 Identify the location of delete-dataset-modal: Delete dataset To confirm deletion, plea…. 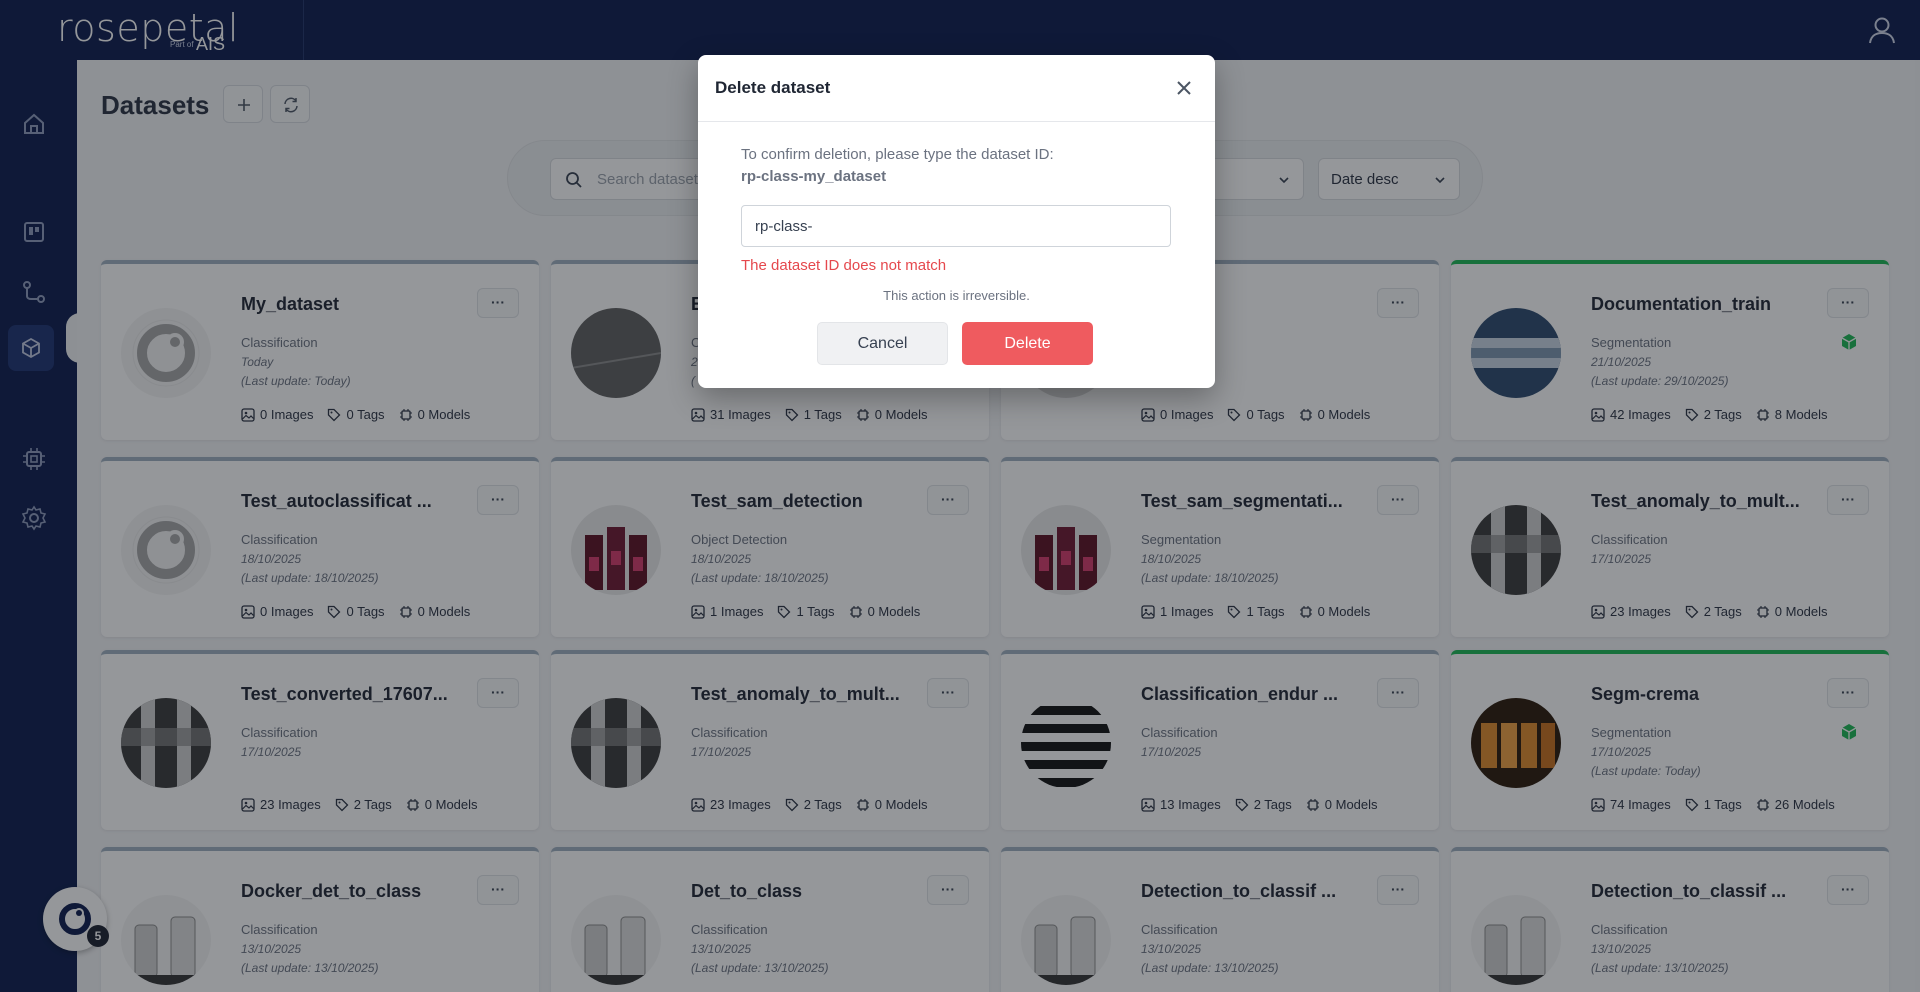
(956, 221).